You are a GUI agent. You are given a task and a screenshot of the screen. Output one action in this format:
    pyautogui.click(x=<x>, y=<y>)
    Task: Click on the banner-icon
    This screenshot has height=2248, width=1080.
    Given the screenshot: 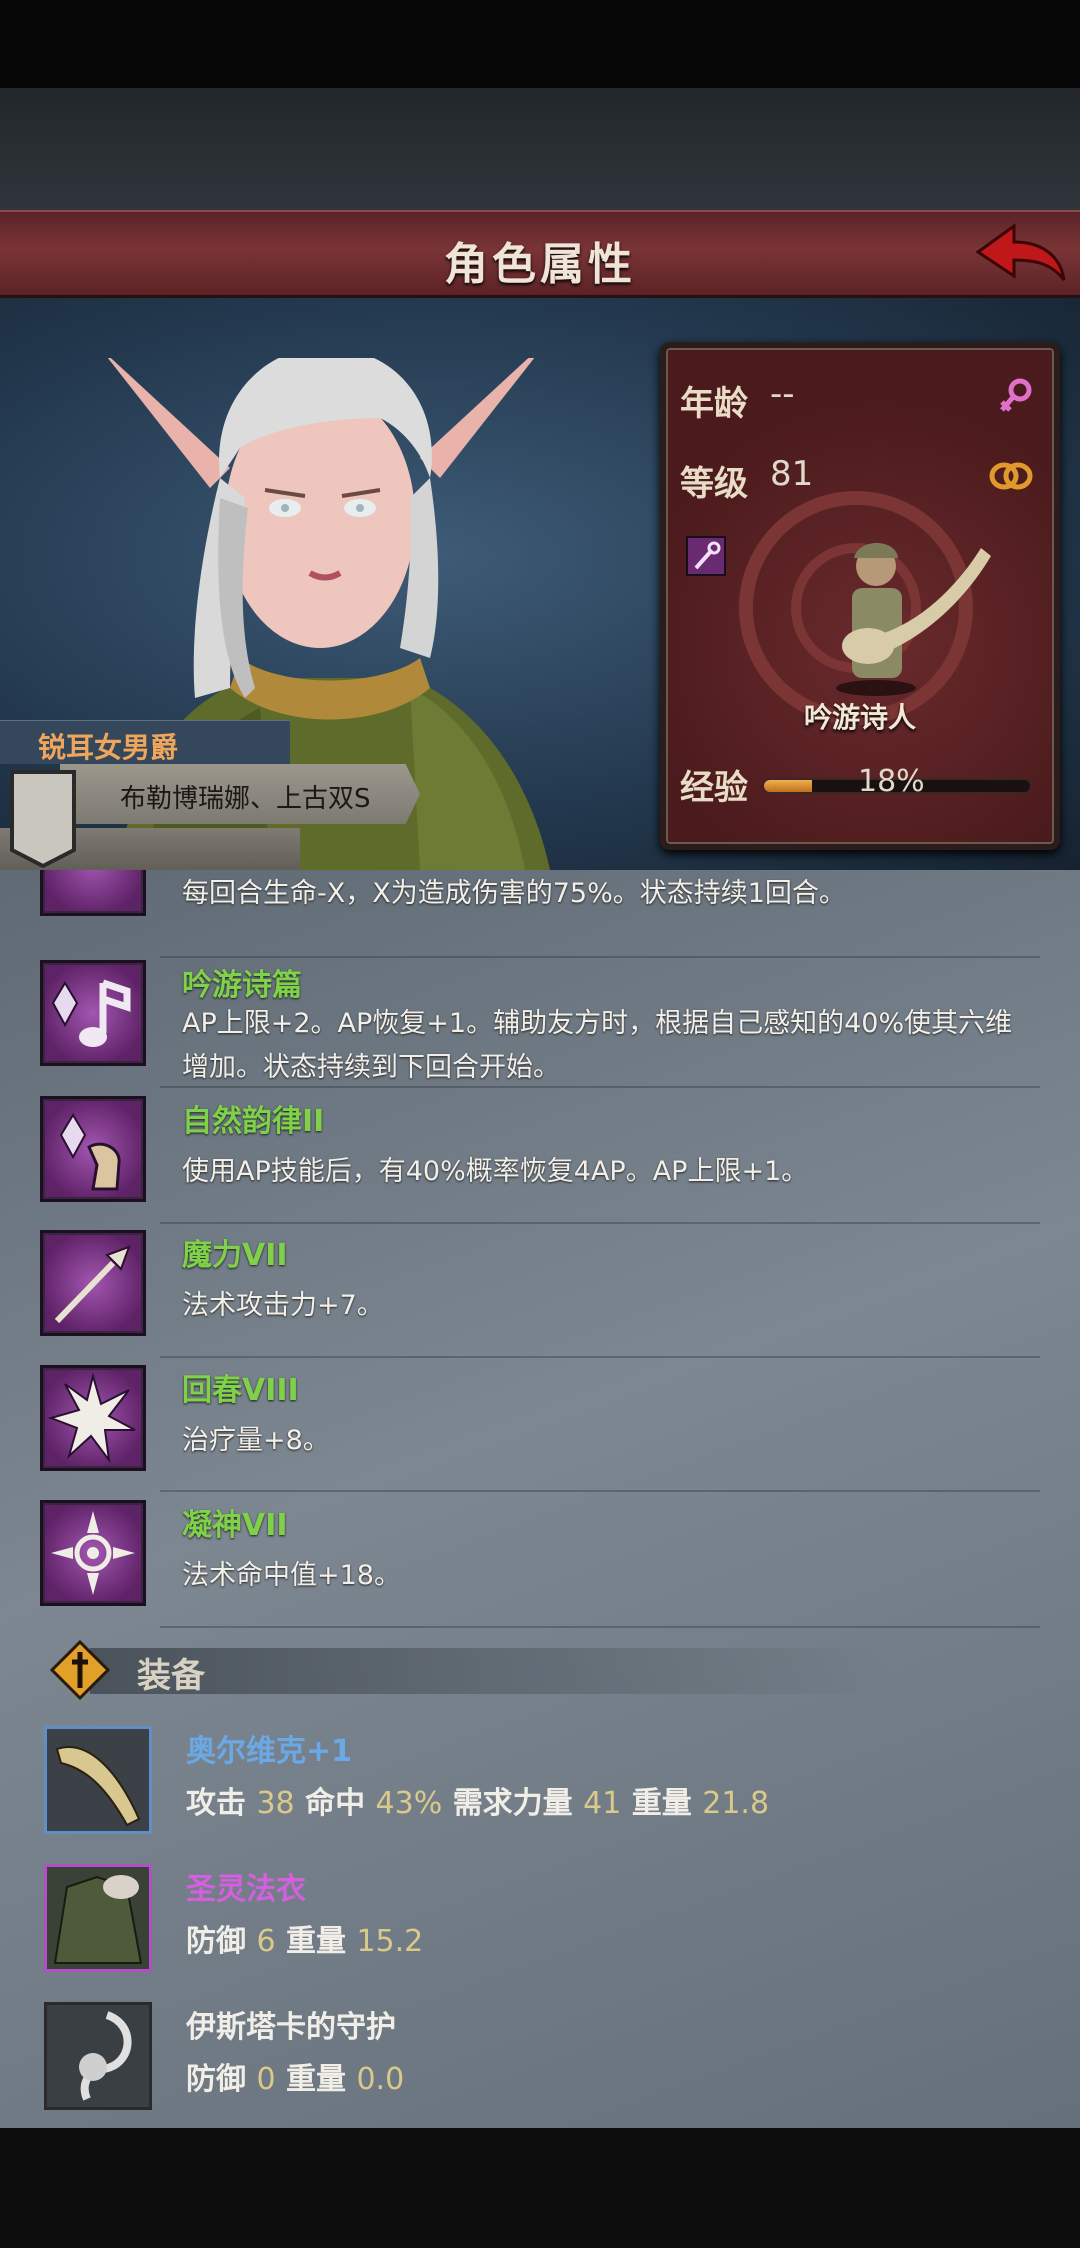 What is the action you would take?
    pyautogui.click(x=43, y=819)
    